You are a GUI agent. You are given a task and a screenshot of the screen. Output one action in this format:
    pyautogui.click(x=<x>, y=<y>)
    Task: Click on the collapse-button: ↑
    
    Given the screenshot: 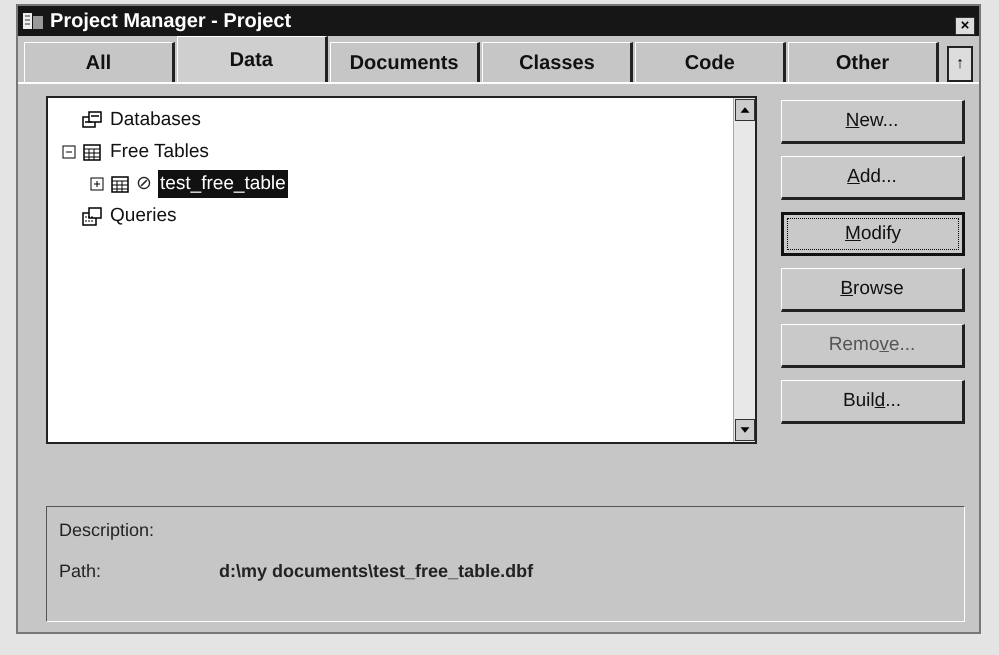 What is the action you would take?
    pyautogui.click(x=959, y=64)
    